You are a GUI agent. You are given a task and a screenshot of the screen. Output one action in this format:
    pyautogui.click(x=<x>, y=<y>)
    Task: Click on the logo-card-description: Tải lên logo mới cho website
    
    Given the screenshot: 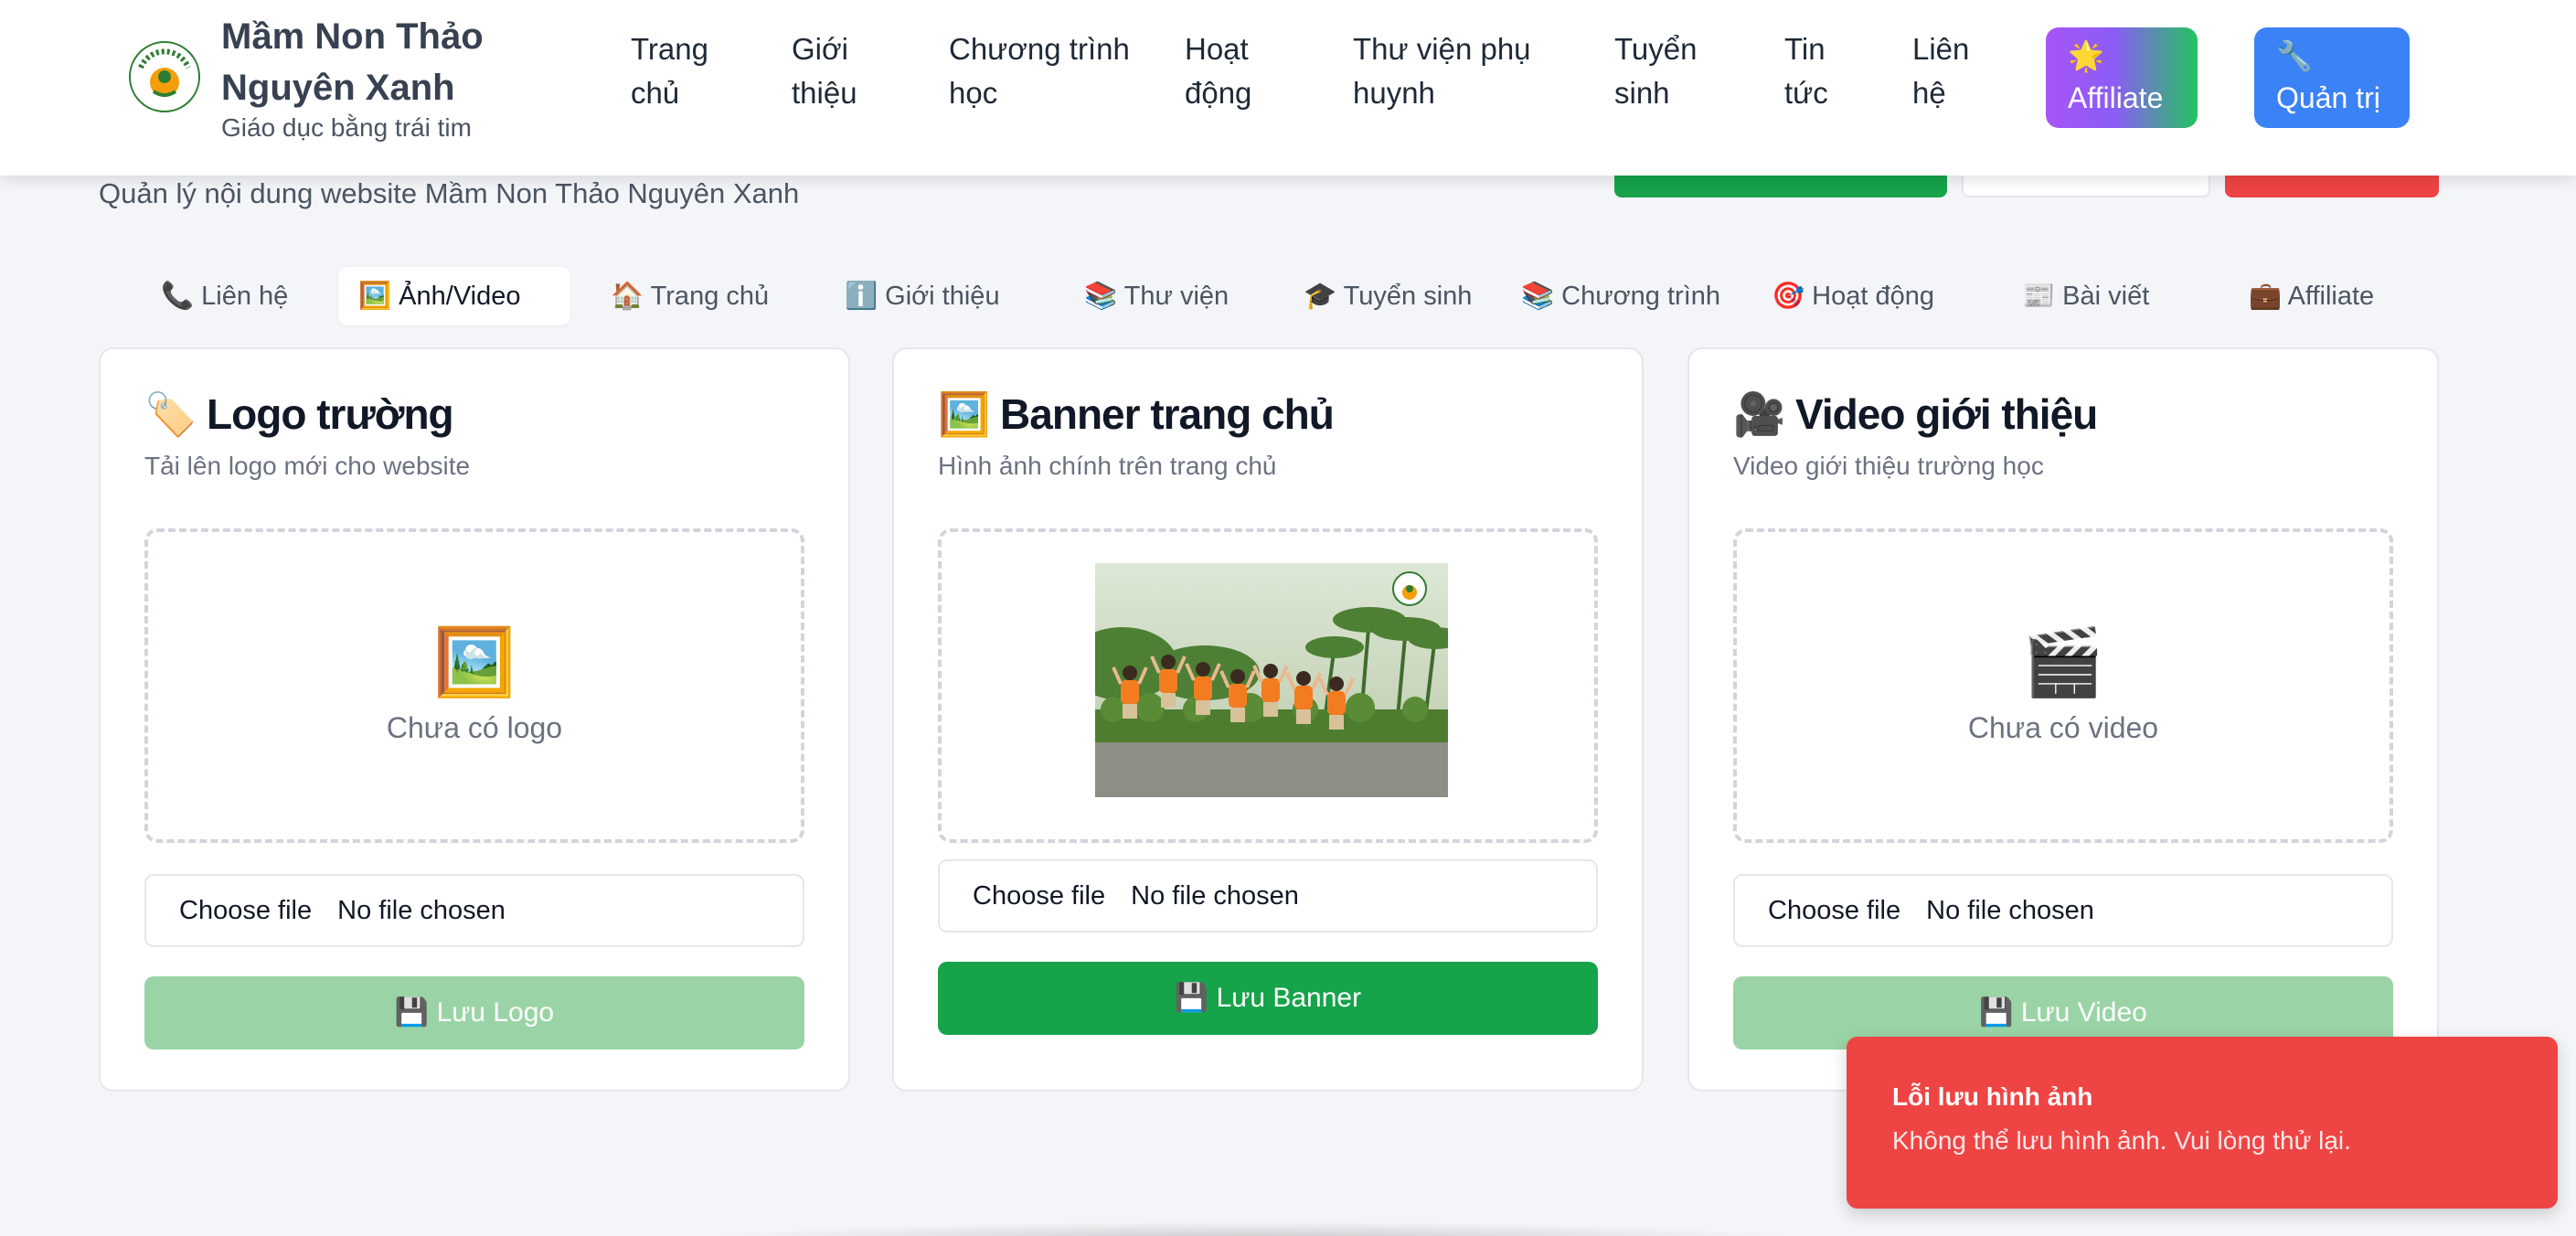 What is the action you would take?
    pyautogui.click(x=308, y=466)
    